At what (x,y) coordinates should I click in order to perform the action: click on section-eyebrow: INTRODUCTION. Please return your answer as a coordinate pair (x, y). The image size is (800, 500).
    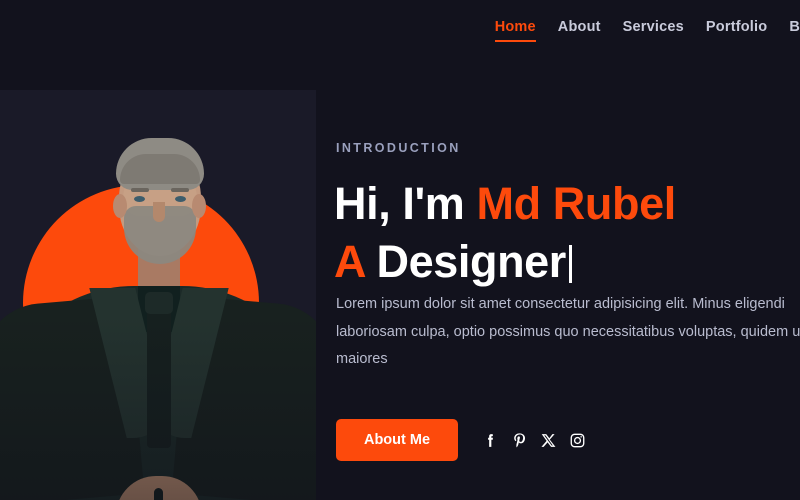
    Looking at the image, I should click on (398, 148).